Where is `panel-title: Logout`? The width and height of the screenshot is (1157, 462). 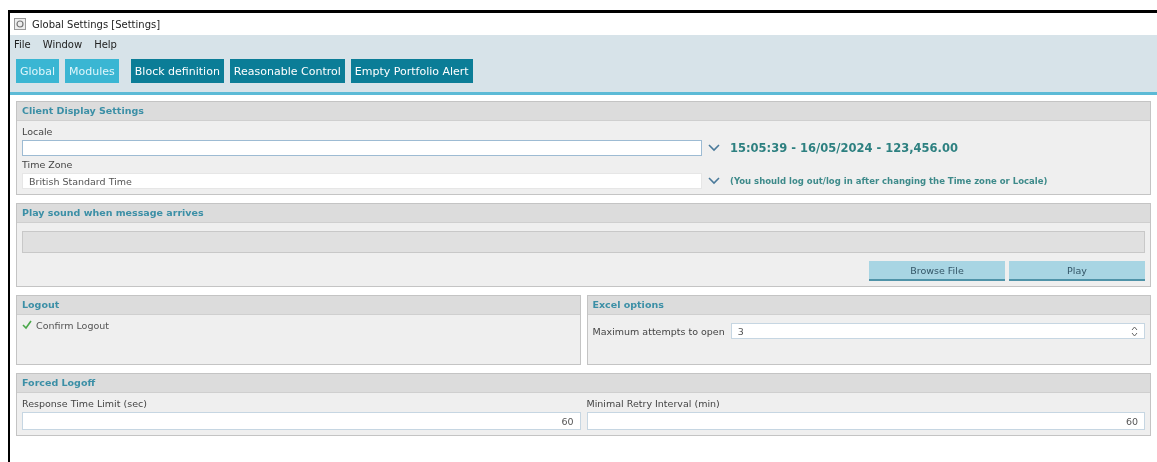
panel-title: Logout is located at coordinates (298, 305).